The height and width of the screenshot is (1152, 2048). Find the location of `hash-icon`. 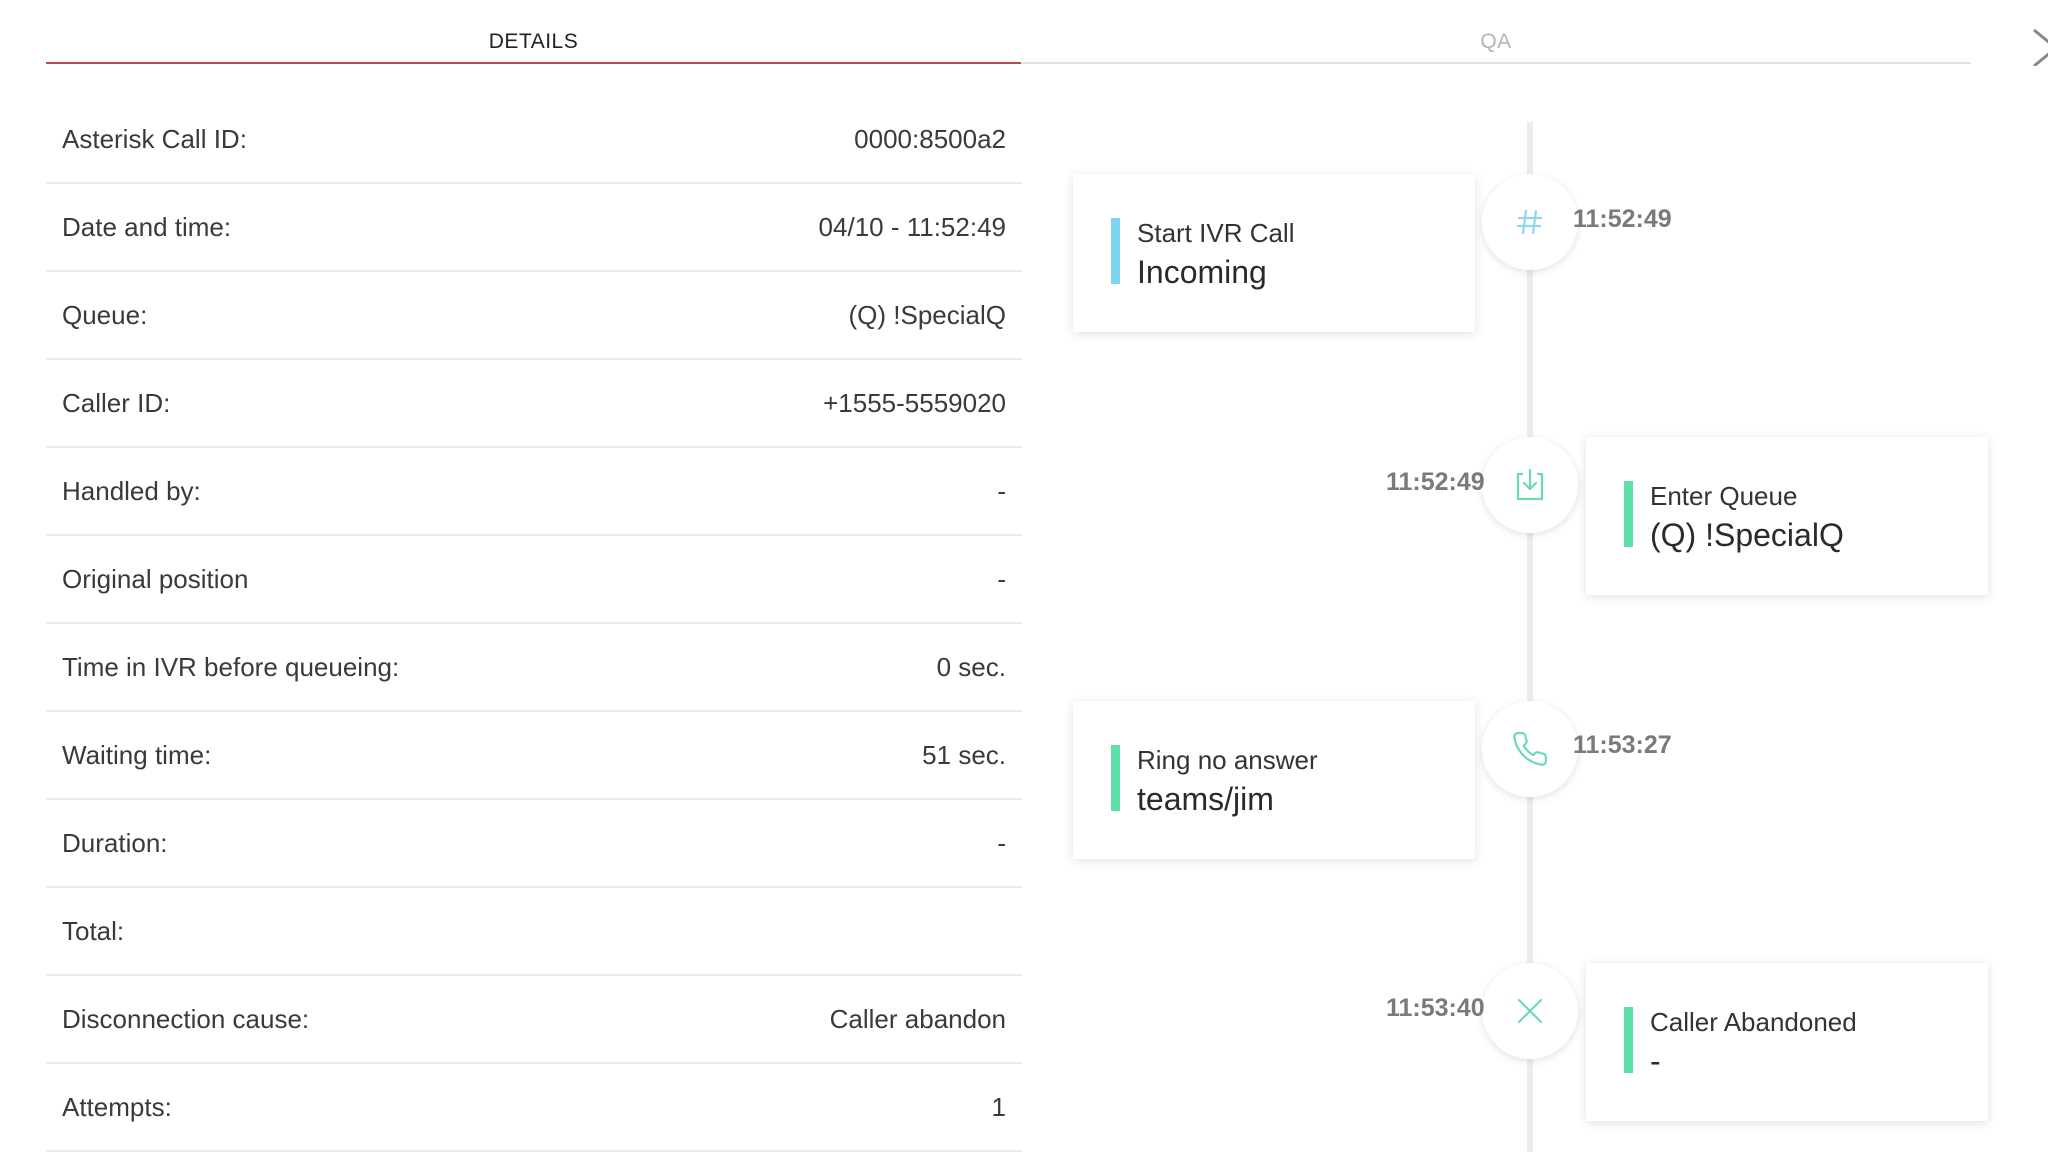

hash-icon is located at coordinates (1529, 222).